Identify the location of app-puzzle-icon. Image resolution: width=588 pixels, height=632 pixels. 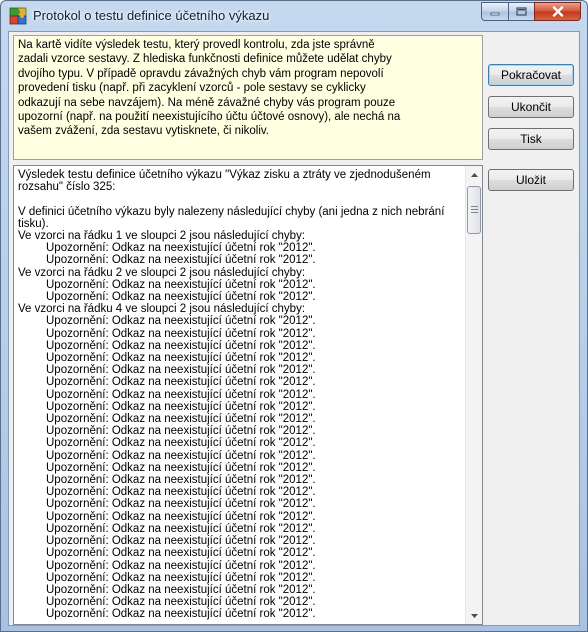
(18, 16).